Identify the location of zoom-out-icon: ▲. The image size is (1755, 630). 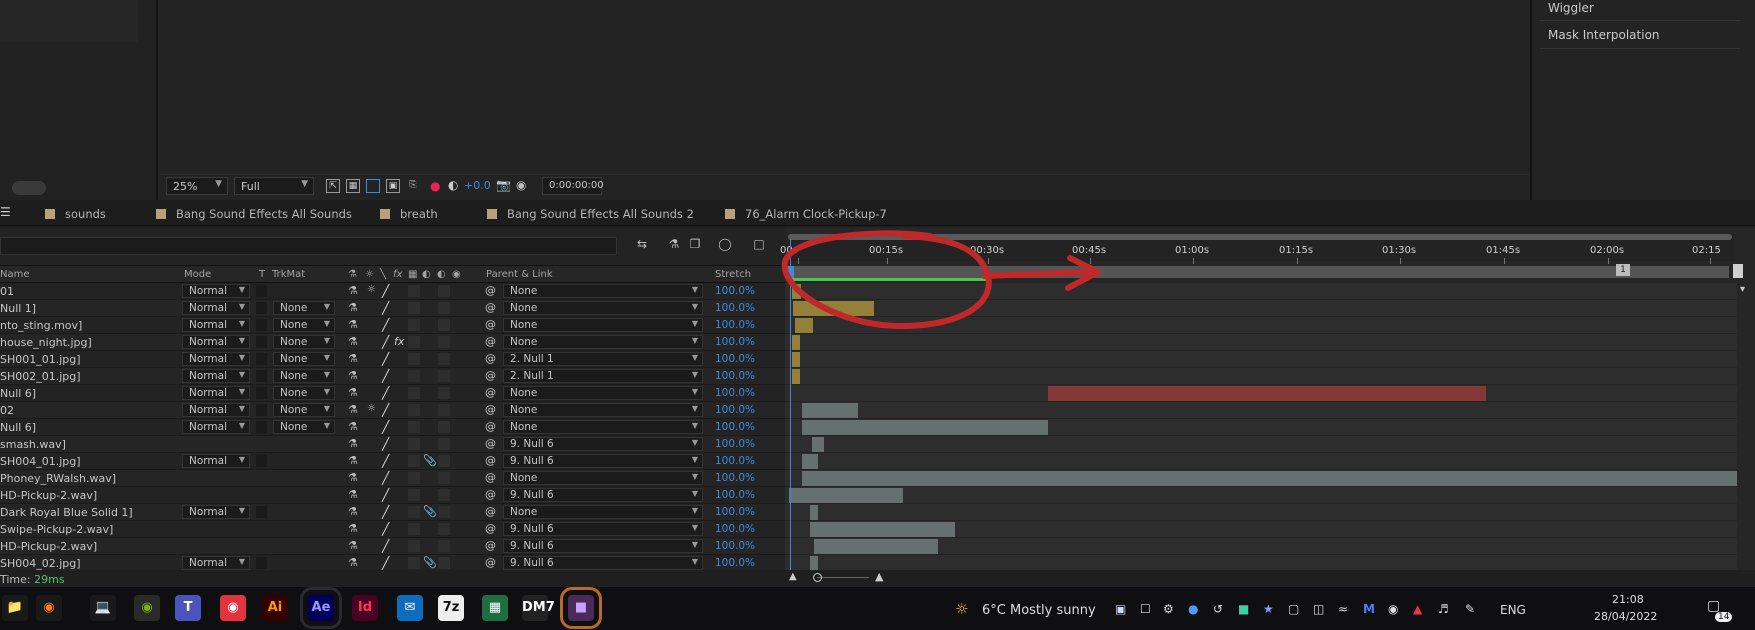
(793, 576).